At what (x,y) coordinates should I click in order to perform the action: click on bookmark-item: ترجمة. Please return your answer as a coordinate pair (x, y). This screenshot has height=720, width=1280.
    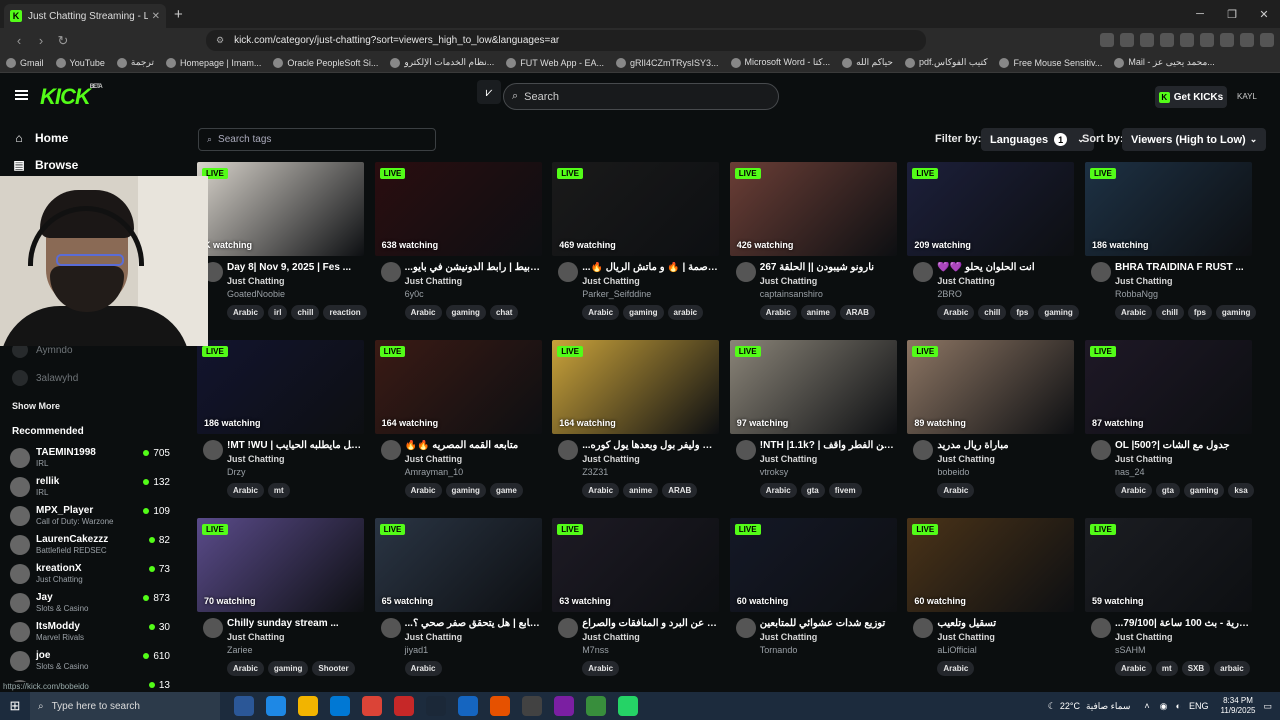
    Looking at the image, I should click on (135, 62).